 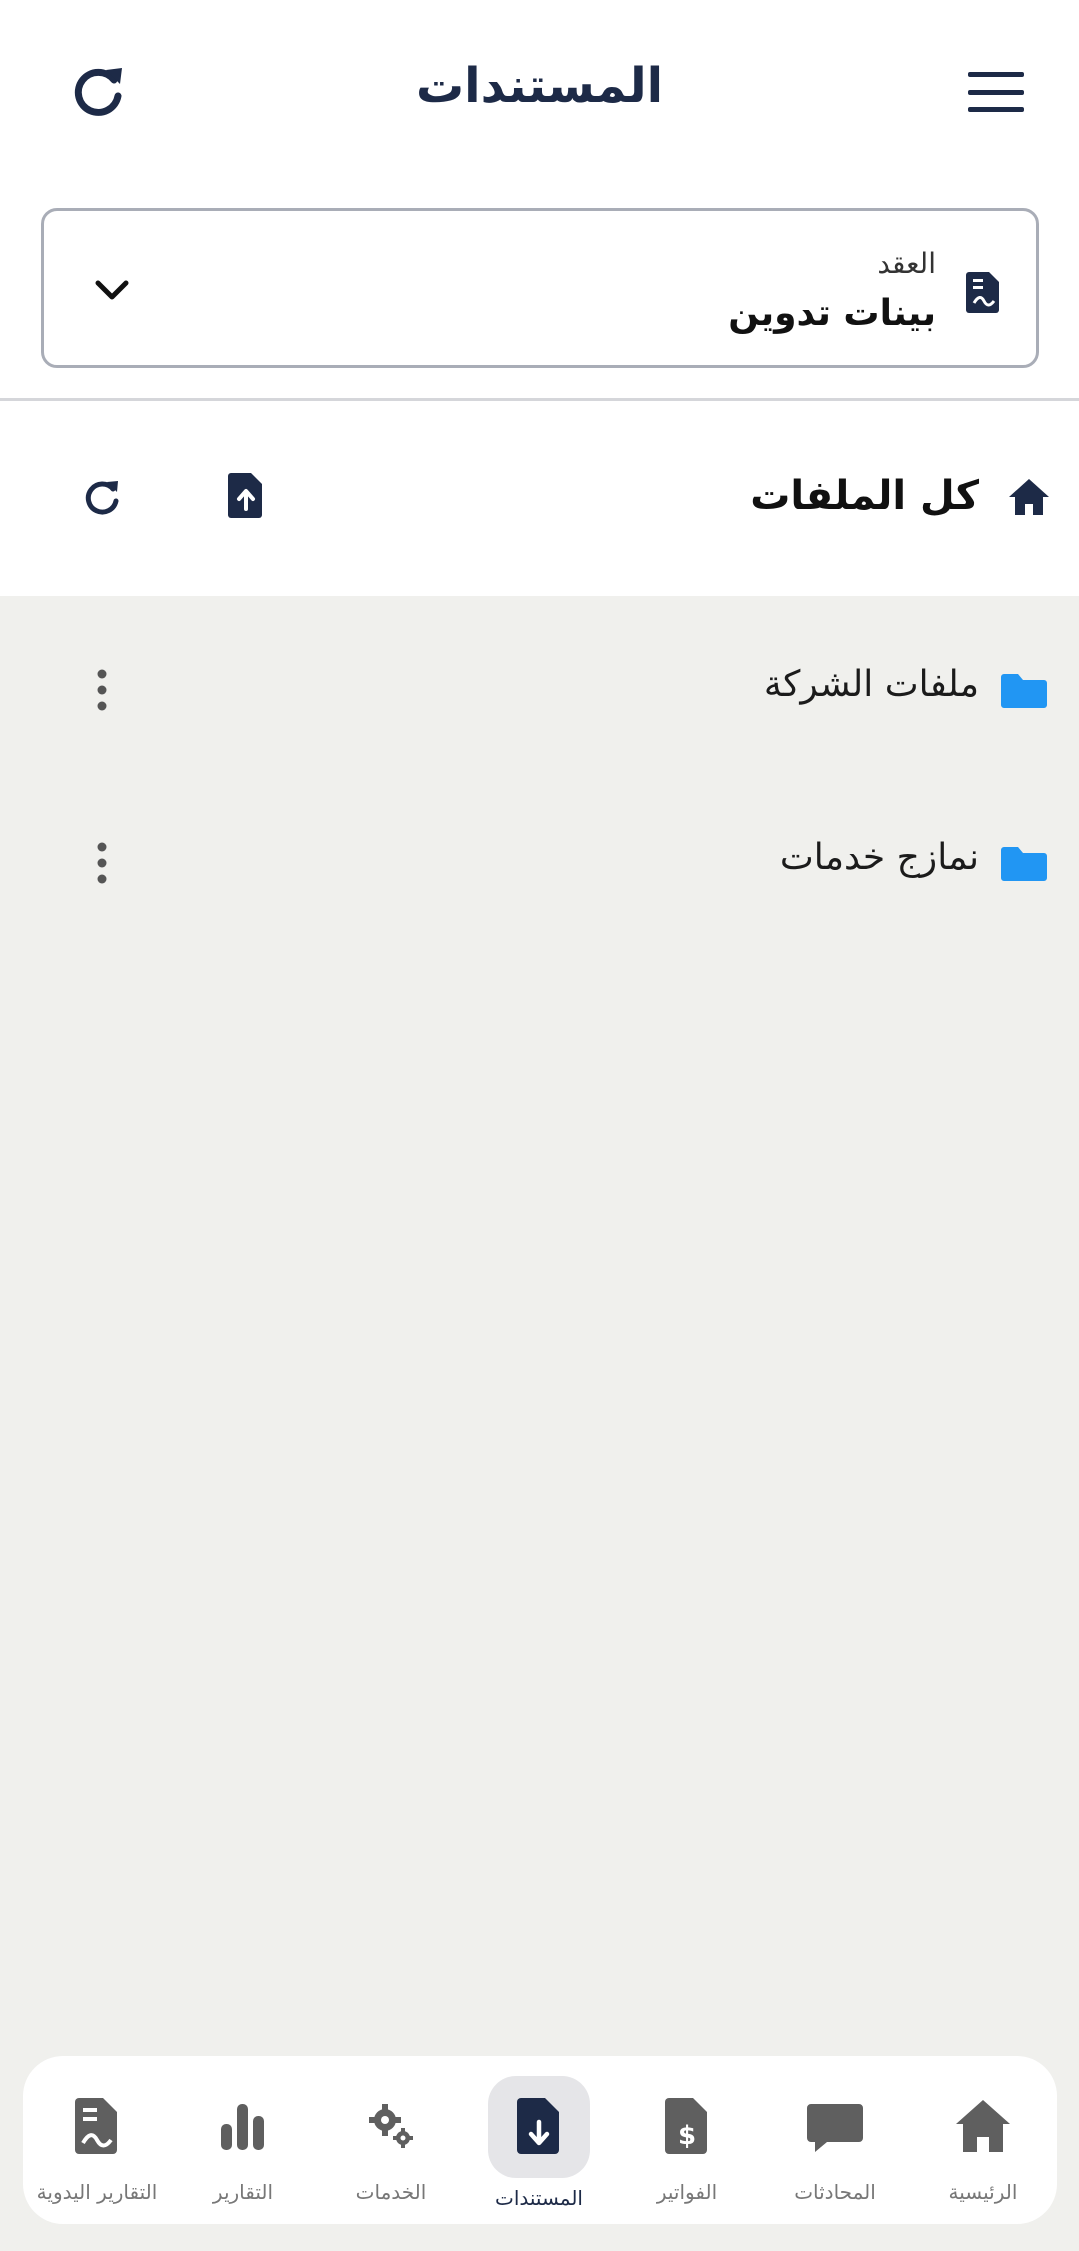 I want to click on nav-label: التقارير, so click(x=243, y=2192).